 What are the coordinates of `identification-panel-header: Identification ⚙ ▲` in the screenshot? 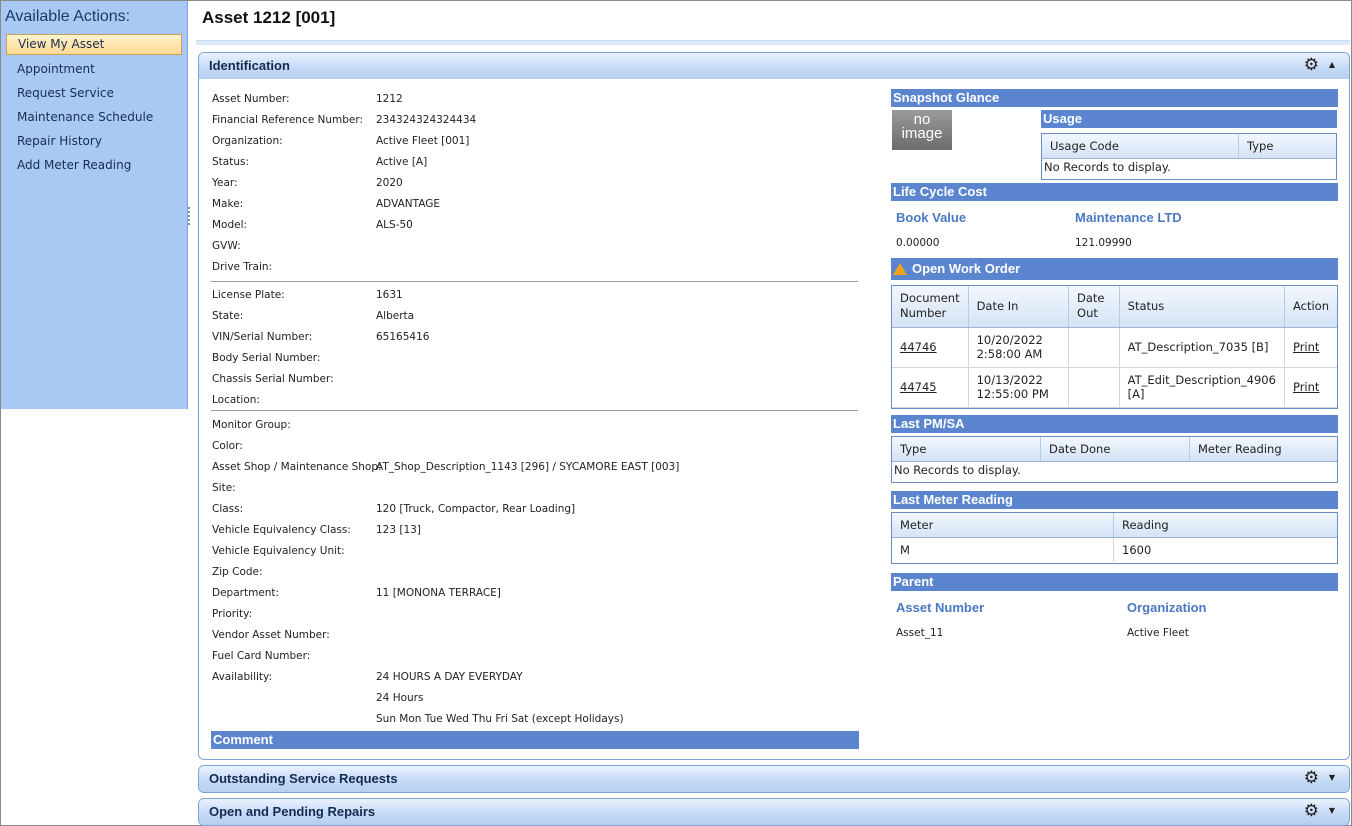 It's located at (774, 66).